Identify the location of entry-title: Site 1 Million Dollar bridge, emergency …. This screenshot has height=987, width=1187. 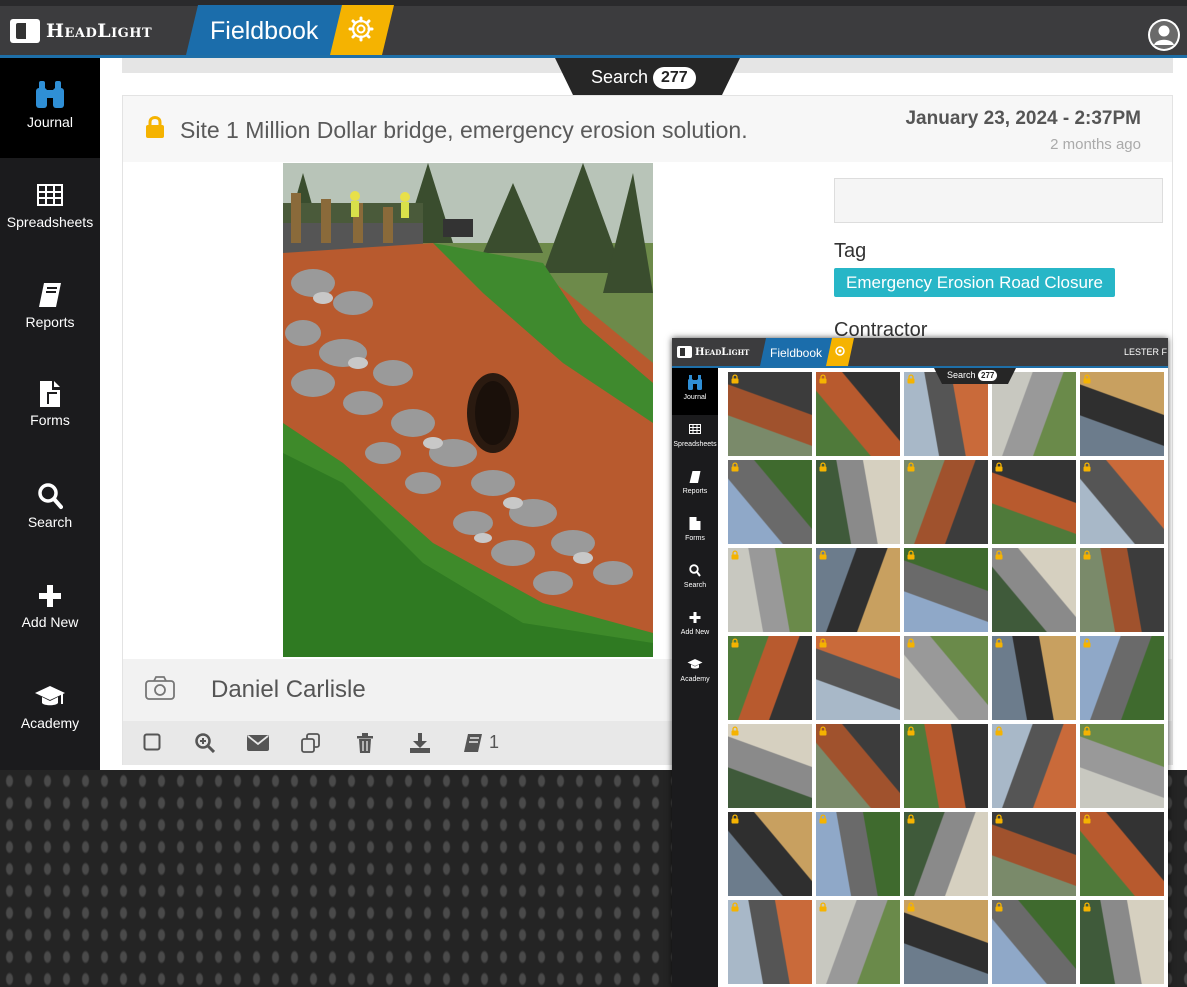
(464, 130).